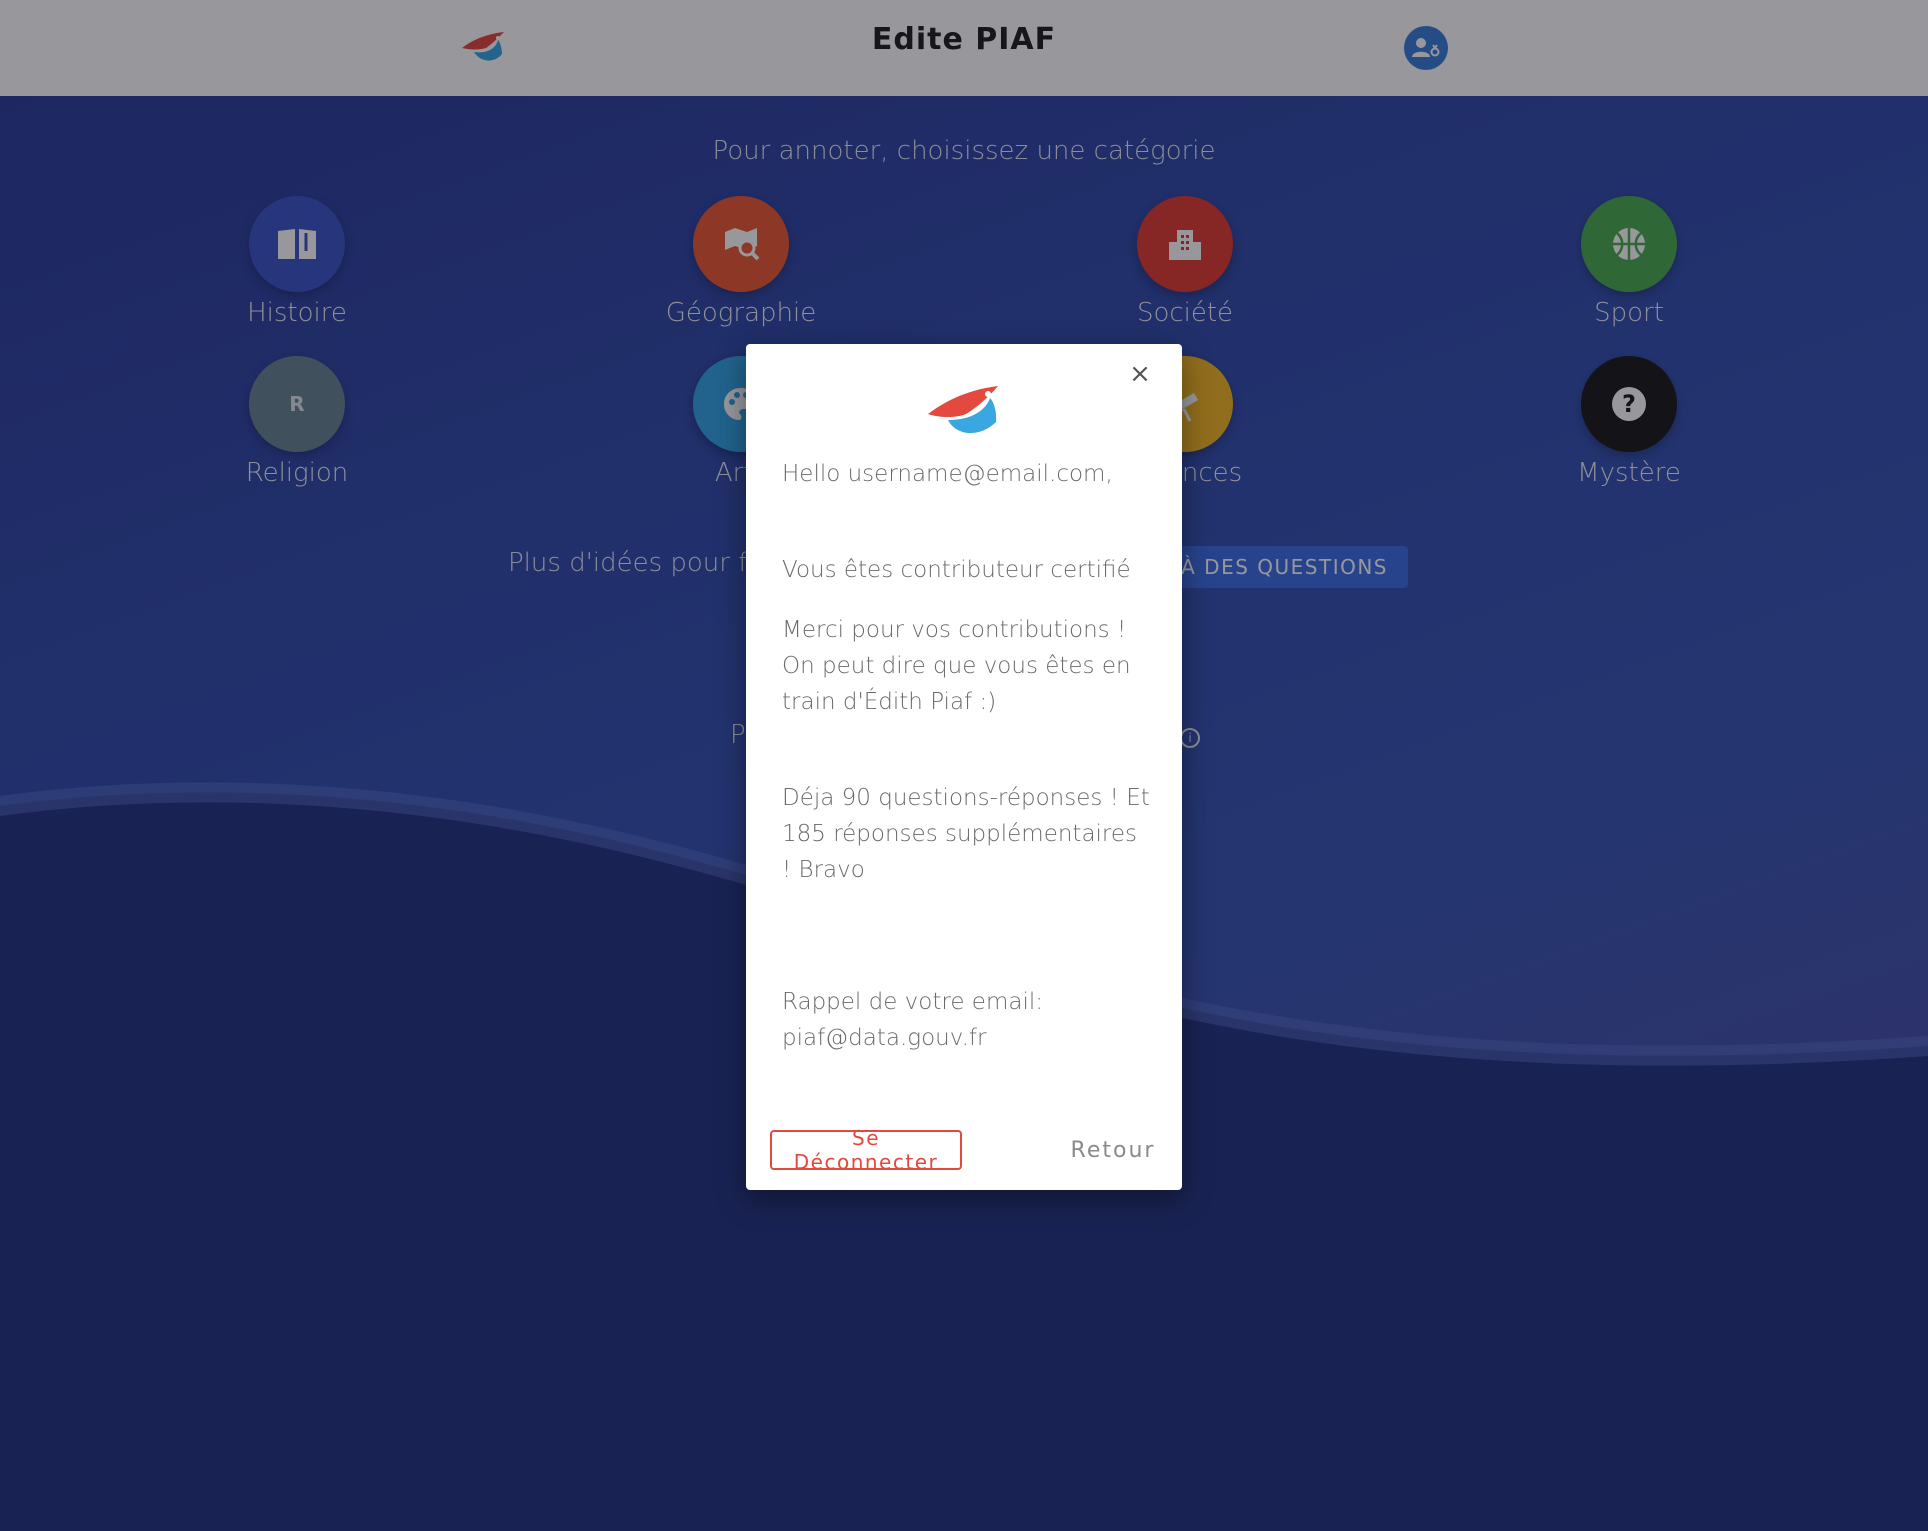 The height and width of the screenshot is (1531, 1928). Describe the element at coordinates (947, 474) in the screenshot. I see `greeting-text: Hello username@email.com,` at that location.